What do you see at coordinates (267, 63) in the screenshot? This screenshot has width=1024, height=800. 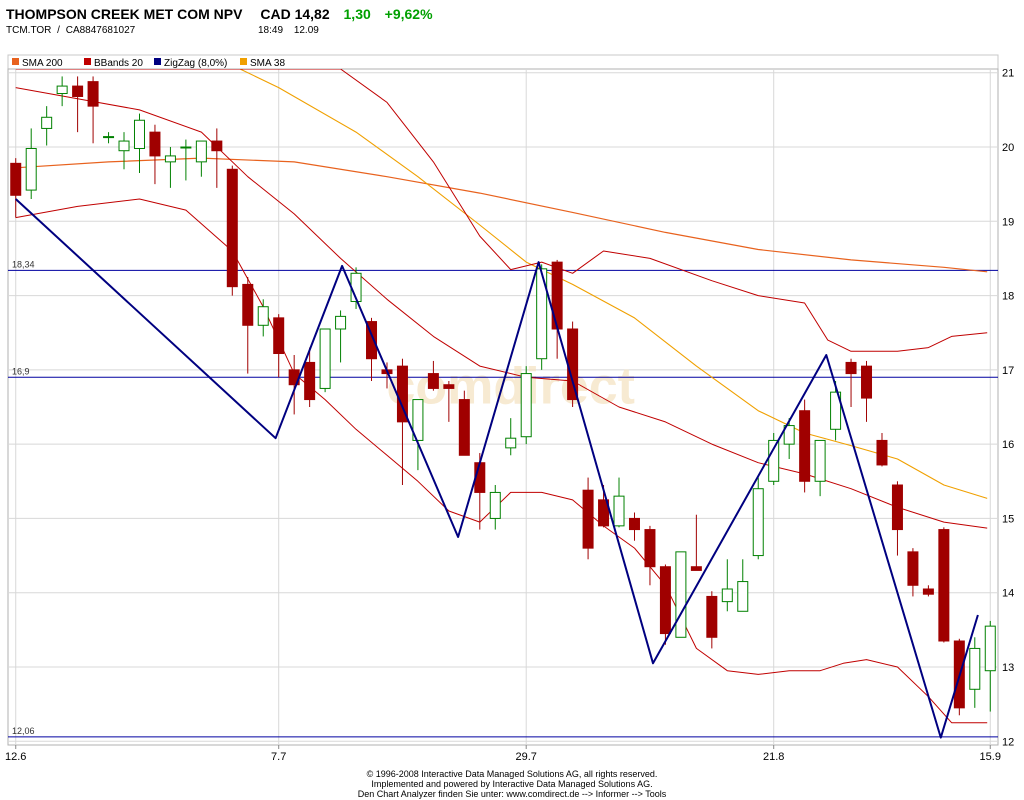 I see `legend-label: SMA 38` at bounding box center [267, 63].